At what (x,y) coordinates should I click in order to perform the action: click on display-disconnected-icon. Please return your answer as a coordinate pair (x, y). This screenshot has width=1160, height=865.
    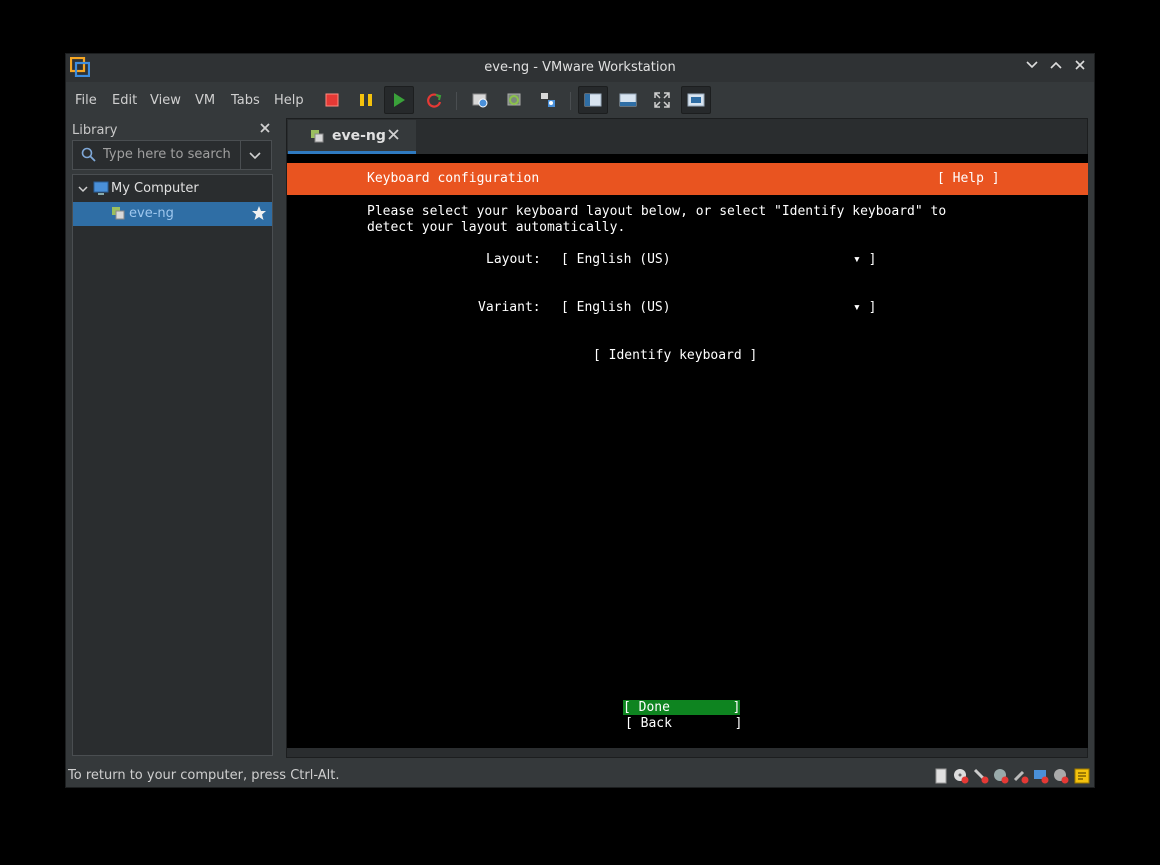
    Looking at the image, I should click on (1041, 776).